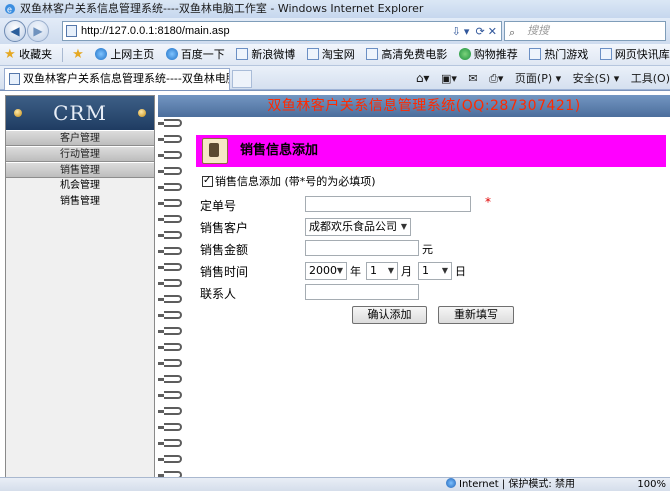 This screenshot has width=670, height=491. I want to click on fav-item-movies: 高清免费电影, so click(406, 54).